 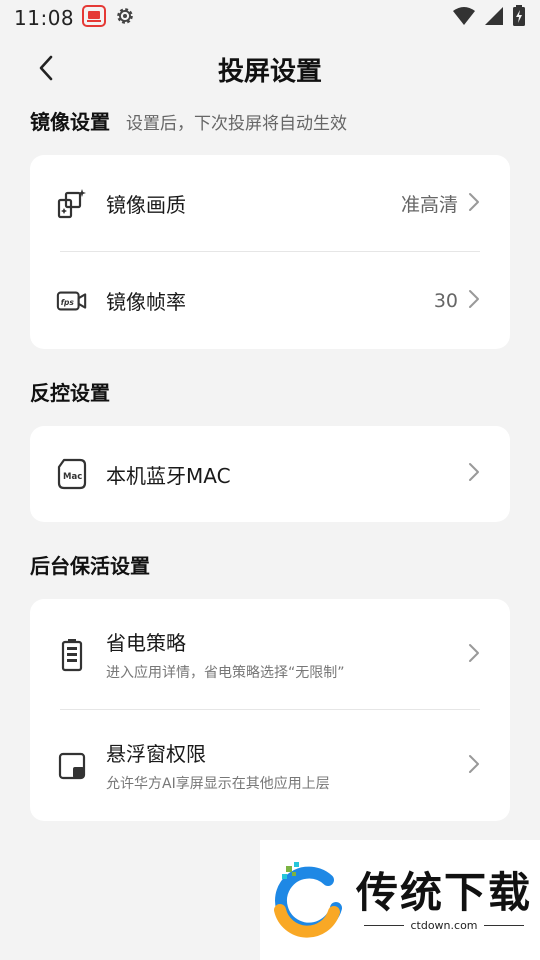 I want to click on power-saving-desc: 进入应用详情，省电策略选择“无限制”, so click(x=225, y=673).